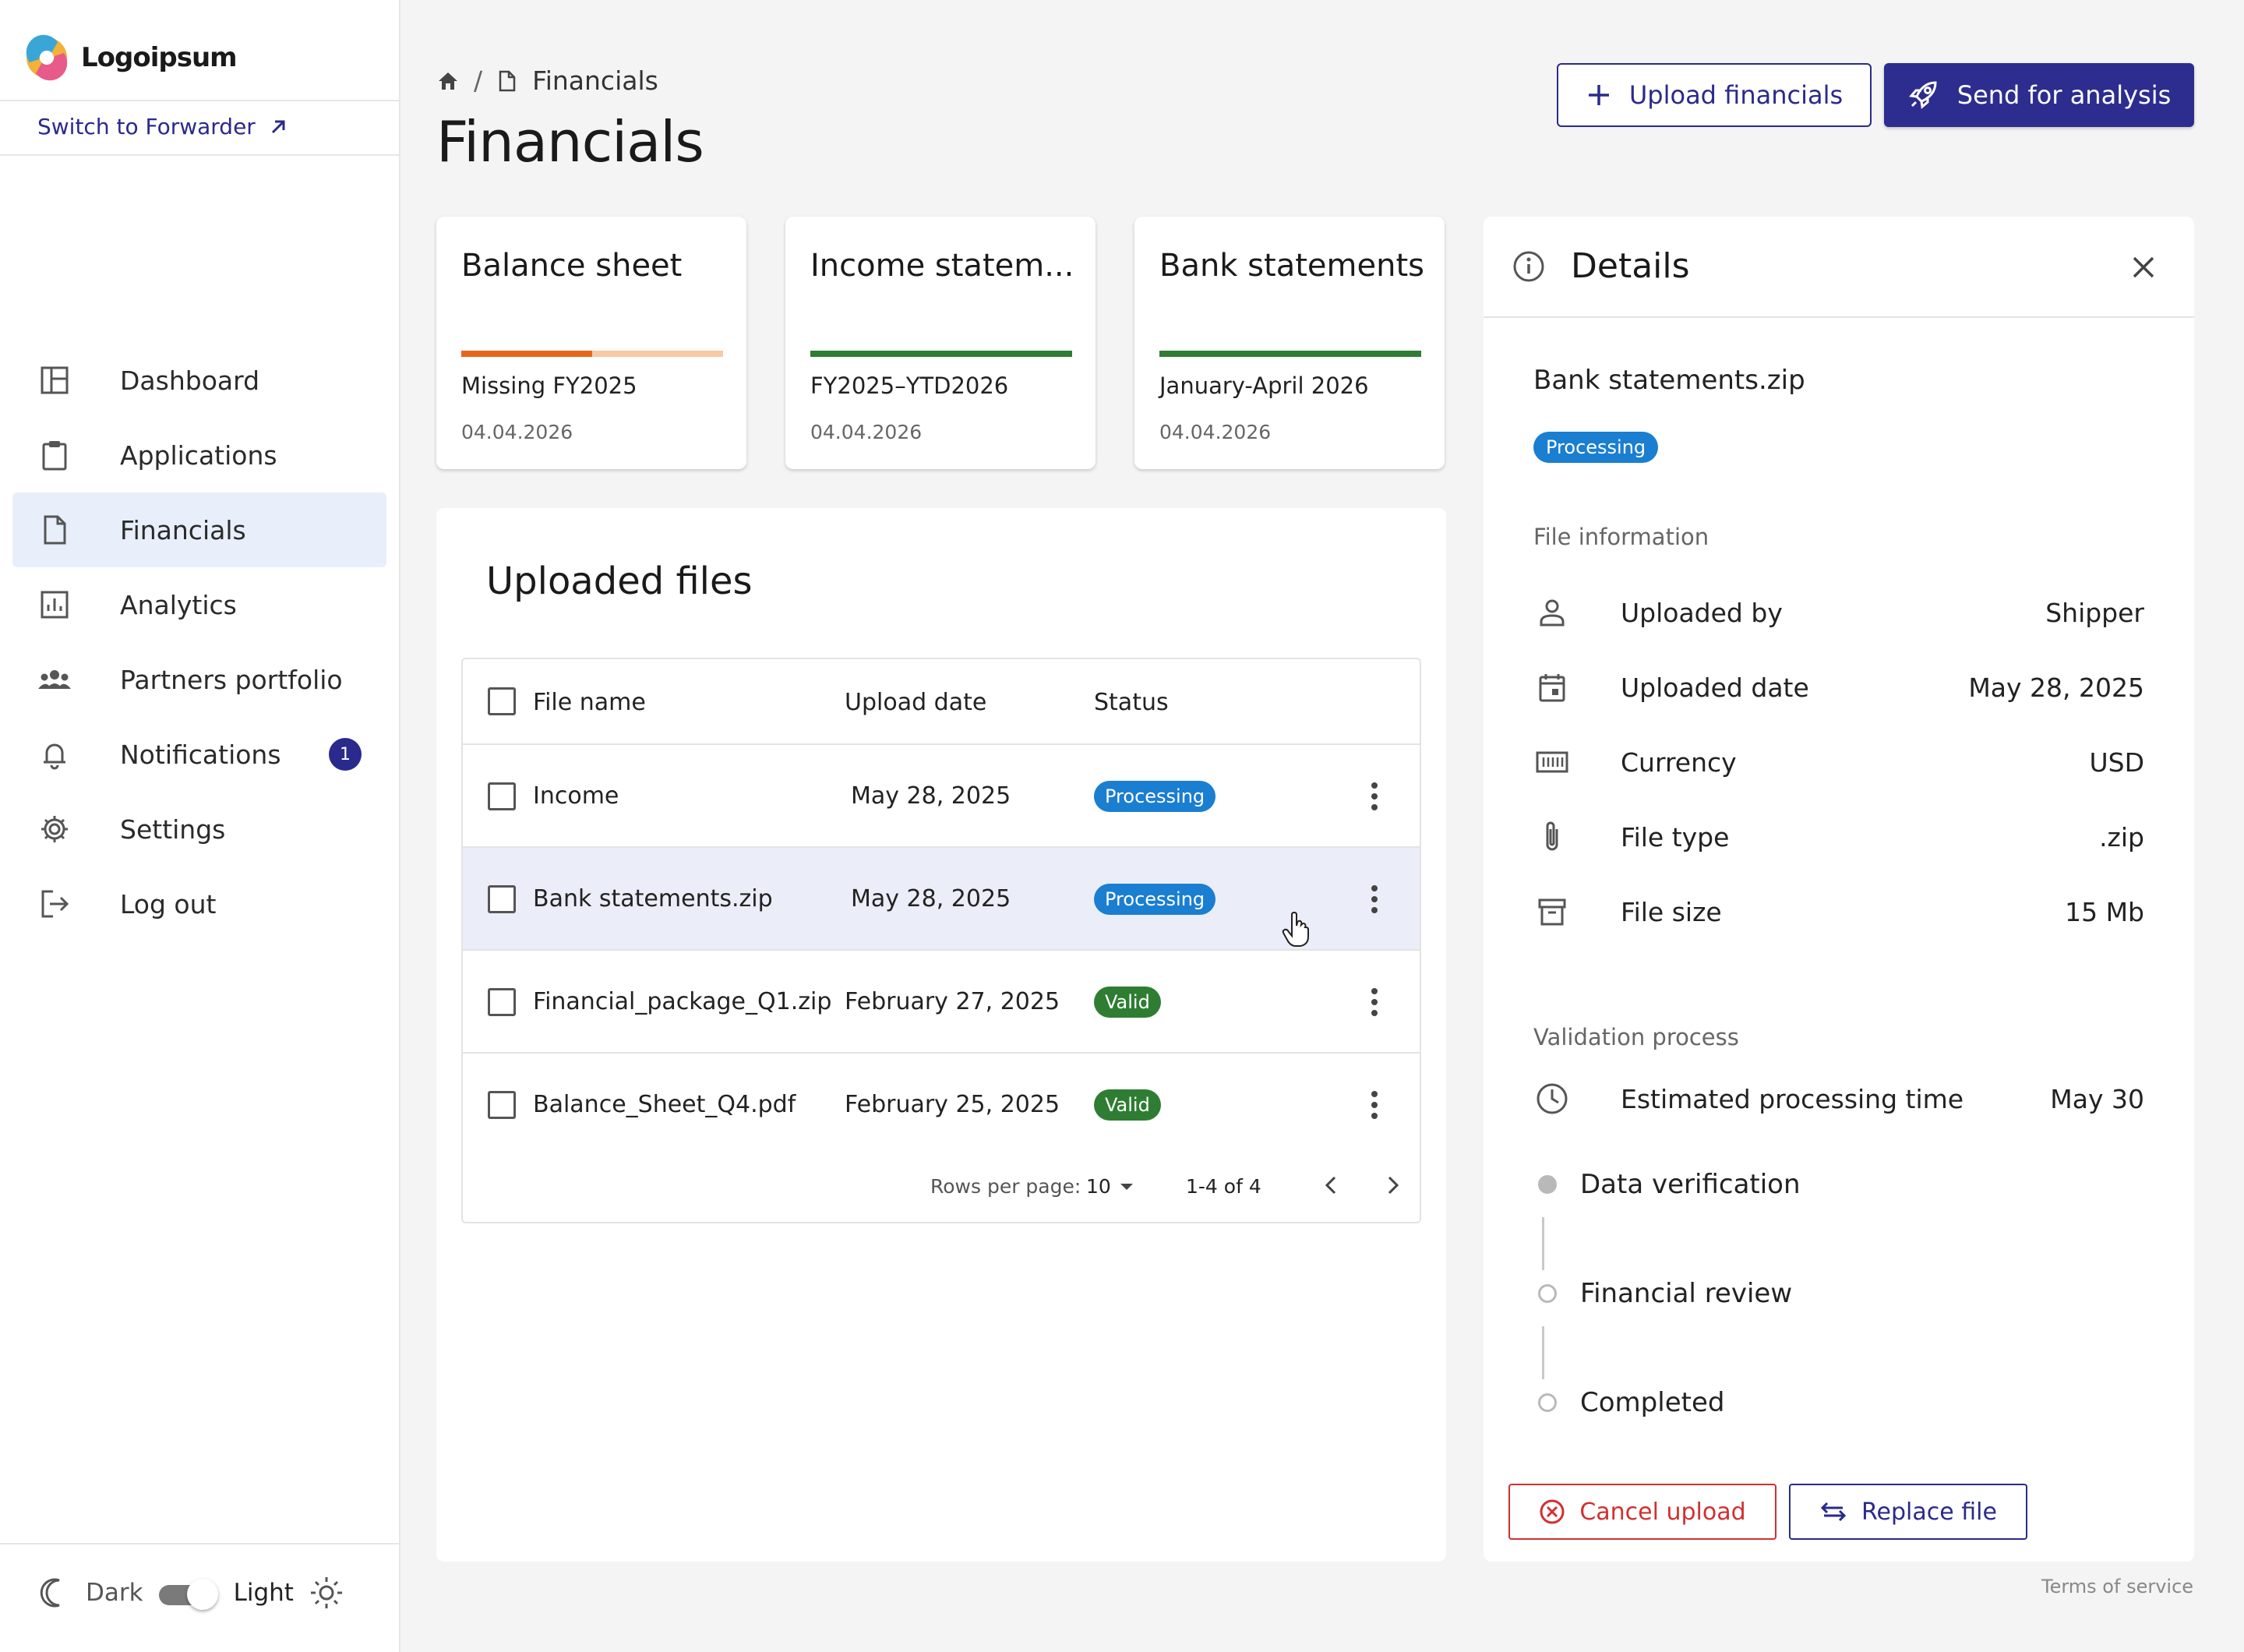  Describe the element at coordinates (589, 703) in the screenshot. I see `column-header-file-name: File name` at that location.